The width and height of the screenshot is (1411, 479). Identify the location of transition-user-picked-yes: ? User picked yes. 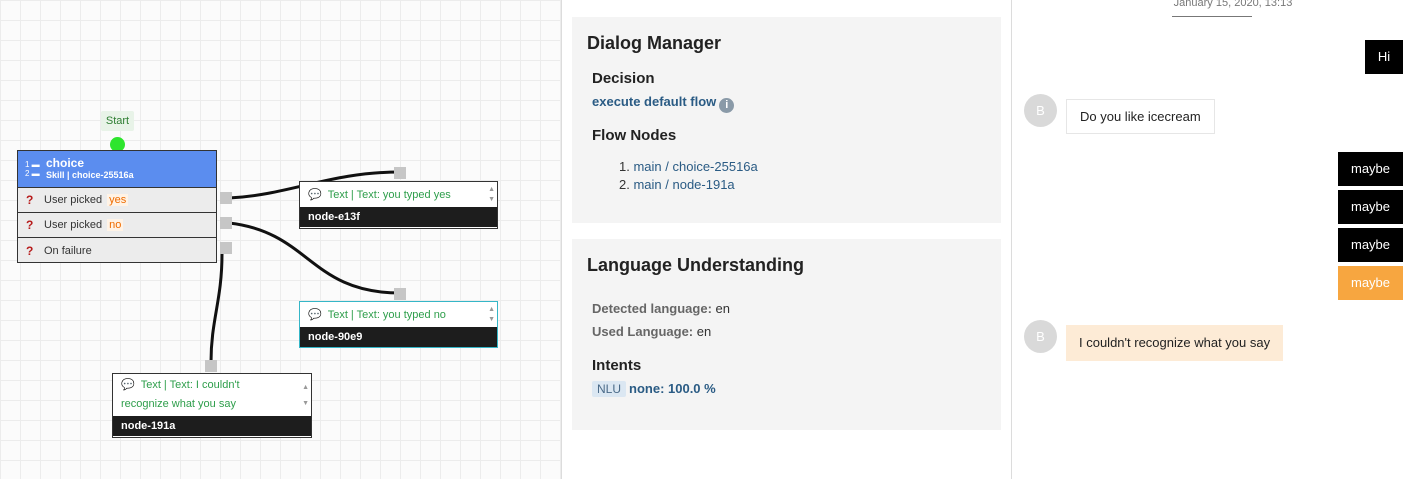
(117, 200).